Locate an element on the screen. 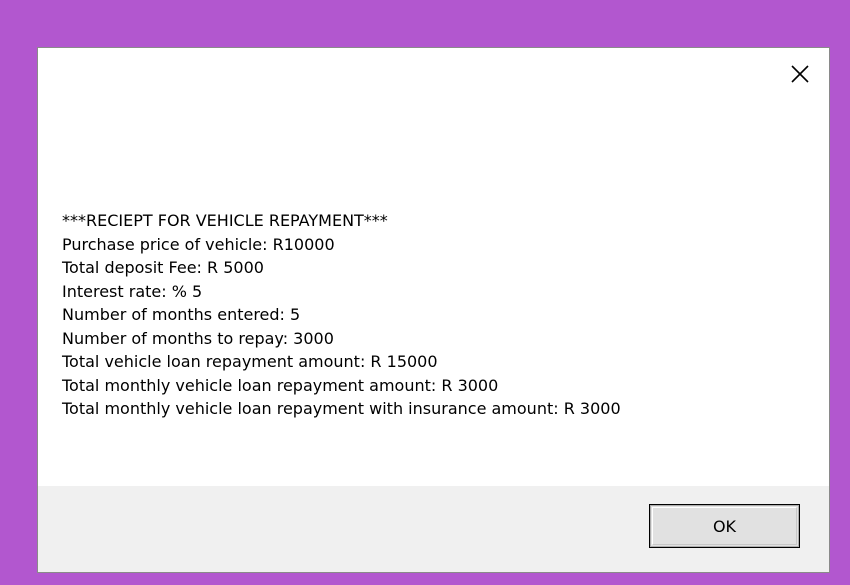 Image resolution: width=850 pixels, height=585 pixels. receipt-title: ***RECIEPT FOR VEHICLE REPAYMENT*** is located at coordinates (225, 220).